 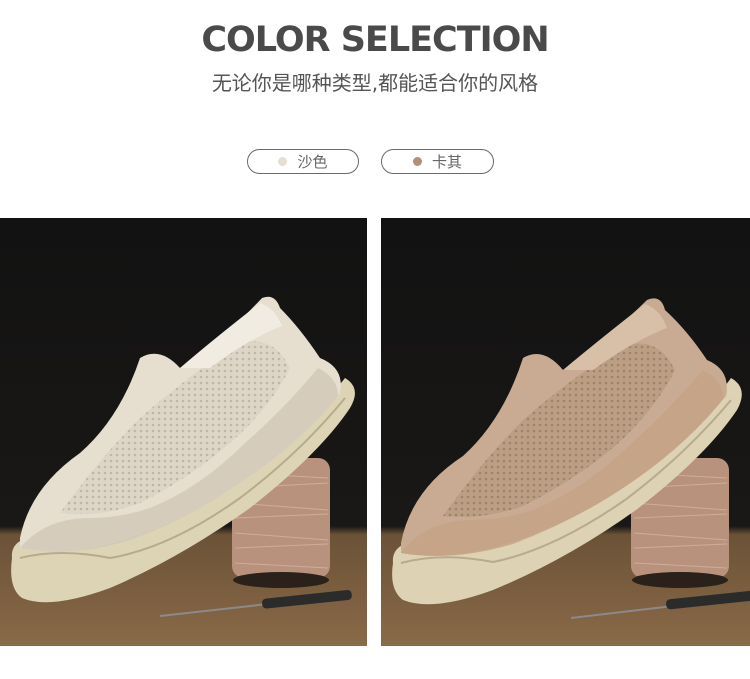 What do you see at coordinates (375, 40) in the screenshot?
I see `page-title: COLOR SELECTION` at bounding box center [375, 40].